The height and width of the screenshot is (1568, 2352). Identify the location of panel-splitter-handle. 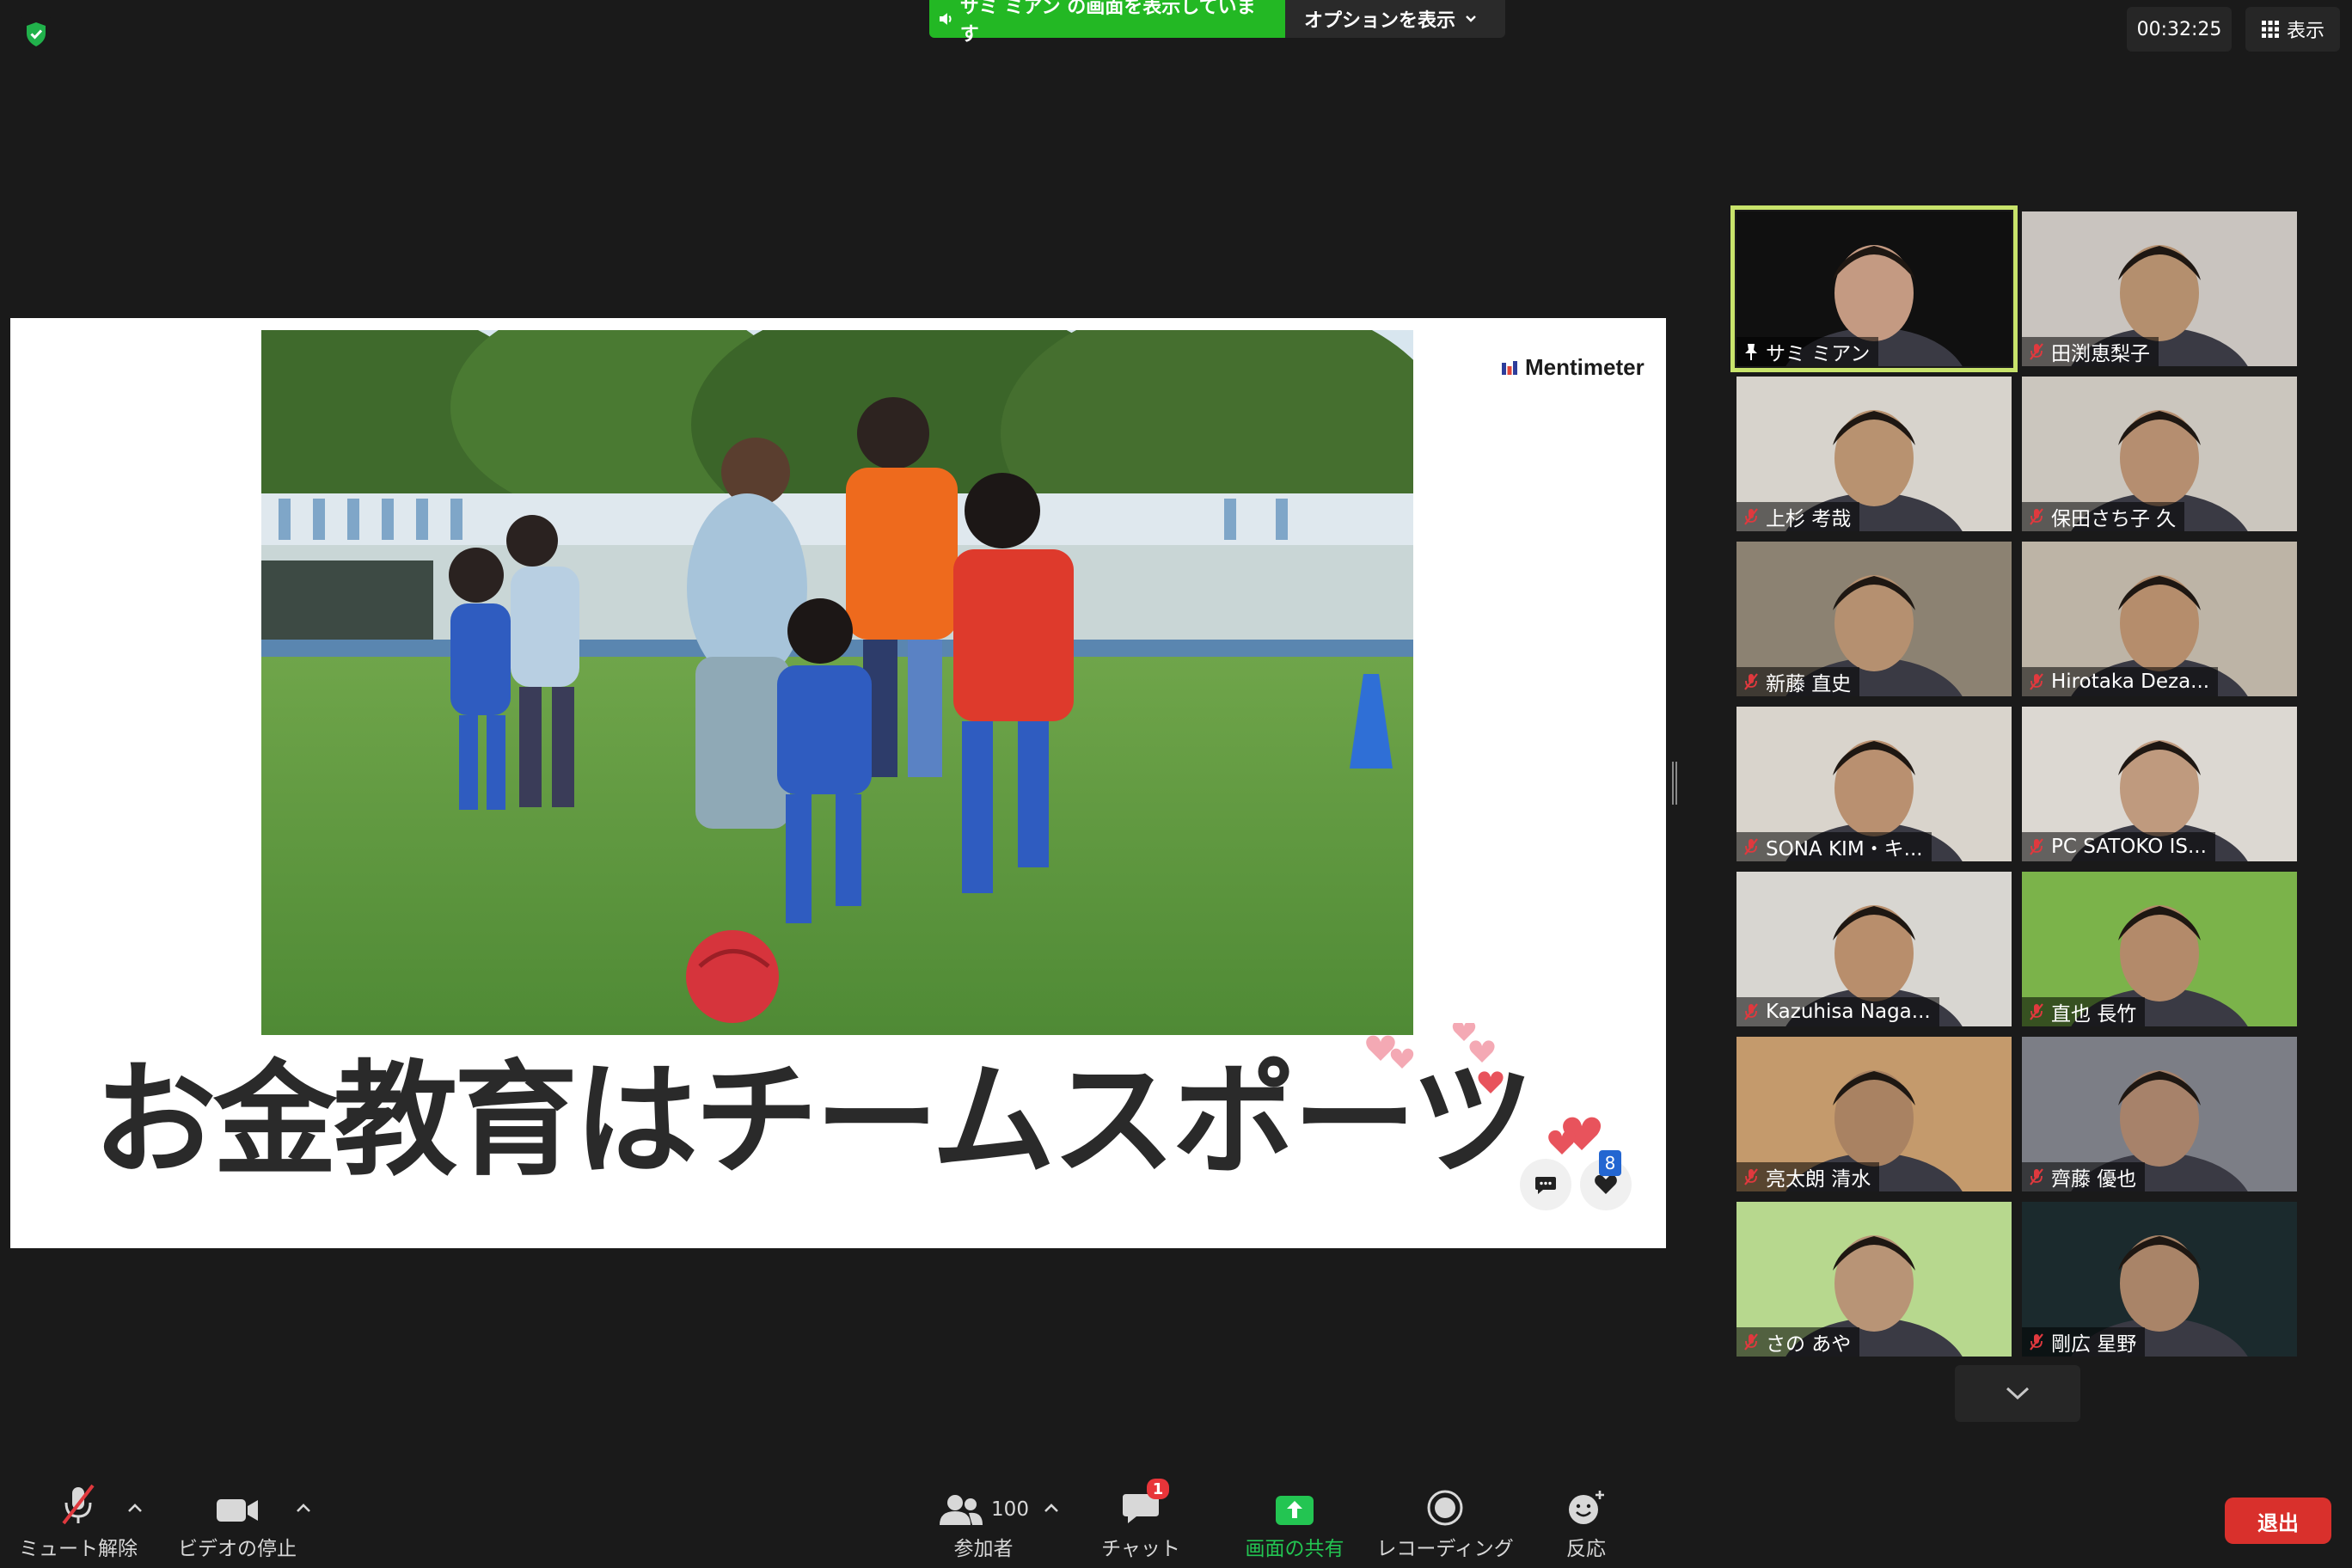
(1674, 783).